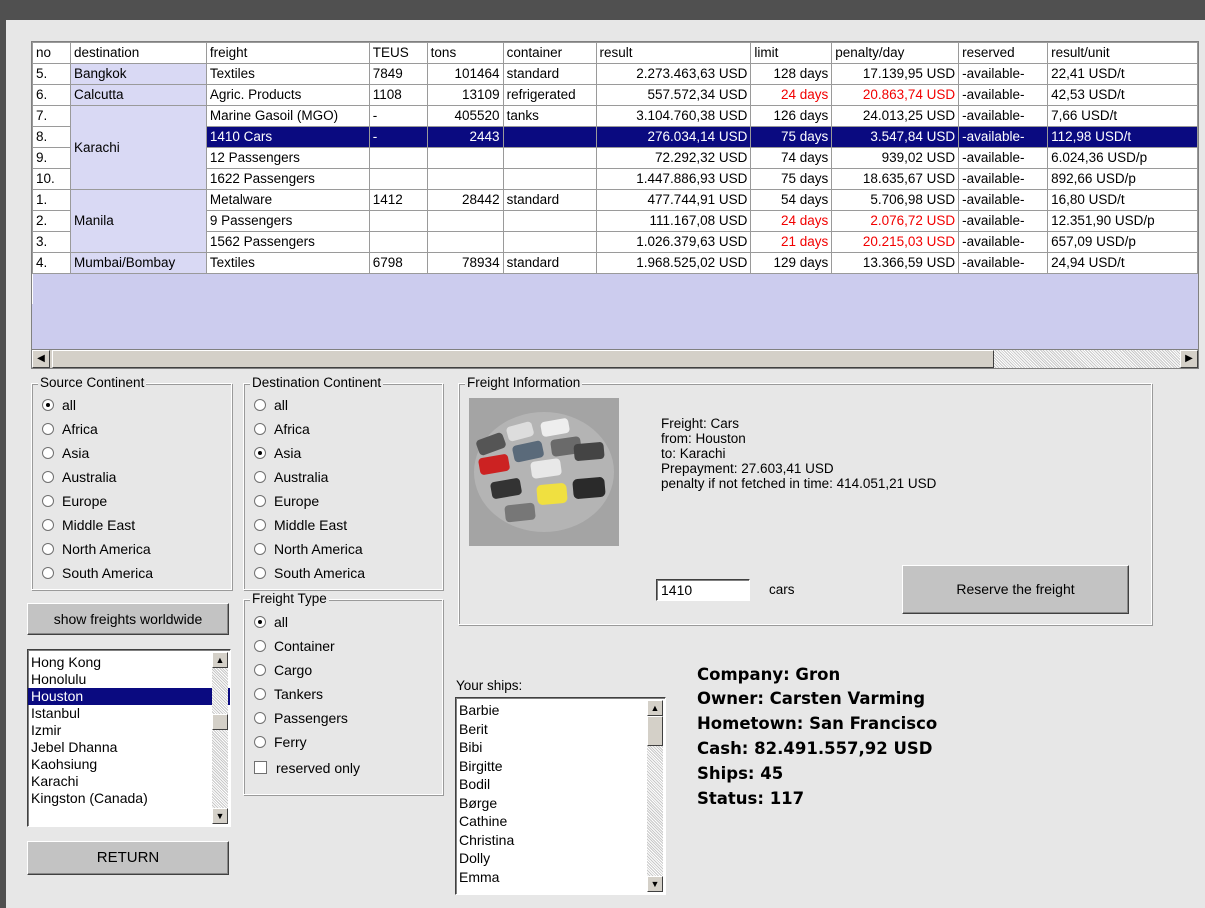 Image resolution: width=1205 pixels, height=908 pixels. What do you see at coordinates (560, 784) in the screenshot?
I see `list-item: Bodil` at bounding box center [560, 784].